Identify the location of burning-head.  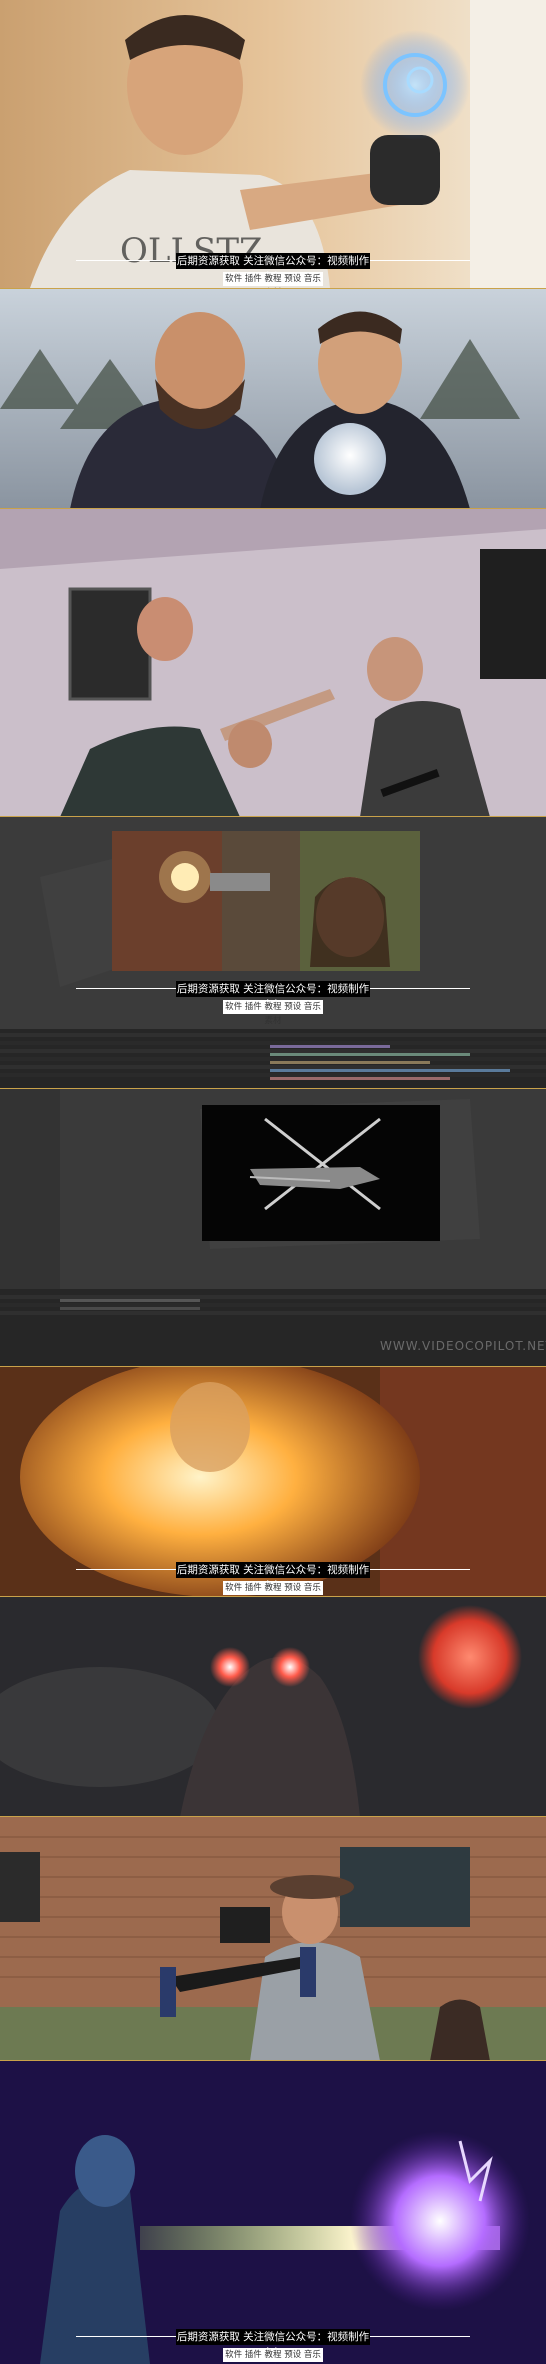
(210, 1427).